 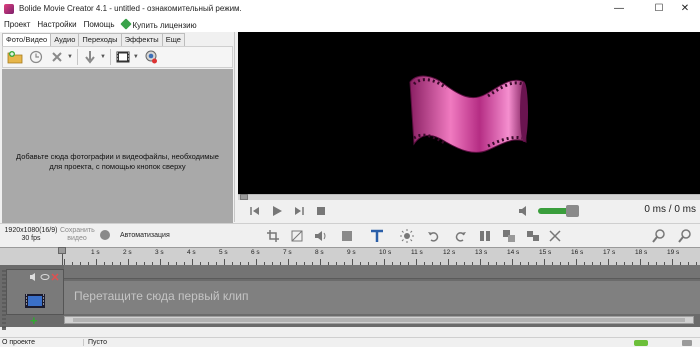 I want to click on split-icon, so click(x=485, y=236).